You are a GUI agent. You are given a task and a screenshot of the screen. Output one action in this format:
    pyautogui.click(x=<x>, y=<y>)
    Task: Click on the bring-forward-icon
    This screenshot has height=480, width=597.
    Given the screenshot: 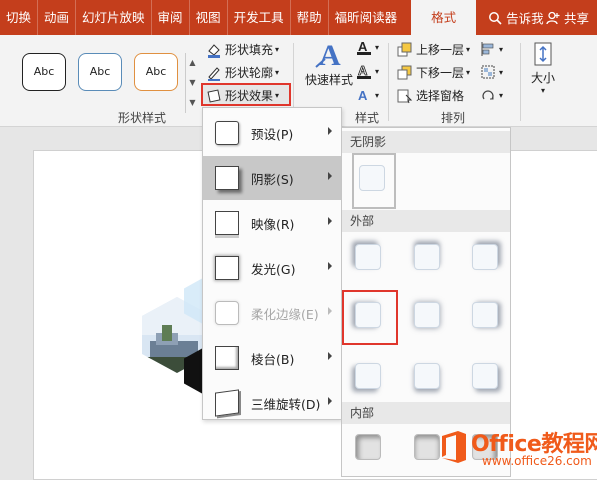 What is the action you would take?
    pyautogui.click(x=404, y=49)
    